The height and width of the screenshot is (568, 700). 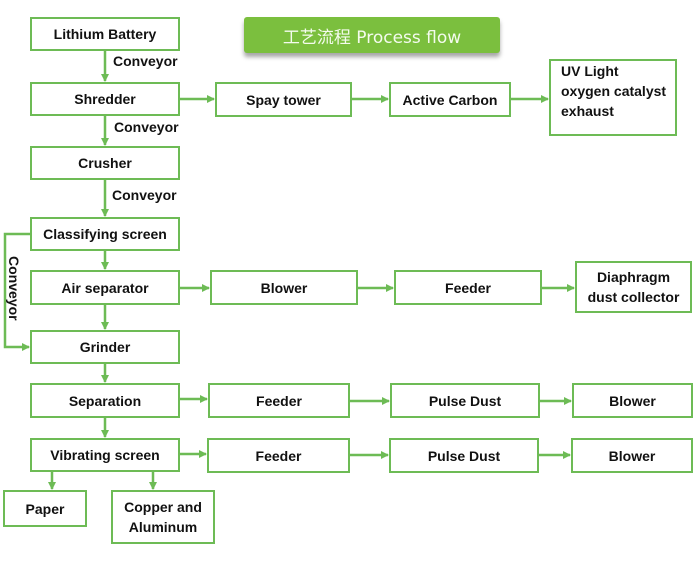 What do you see at coordinates (633, 297) in the screenshot?
I see `node-diaphragm-line2: dust collector` at bounding box center [633, 297].